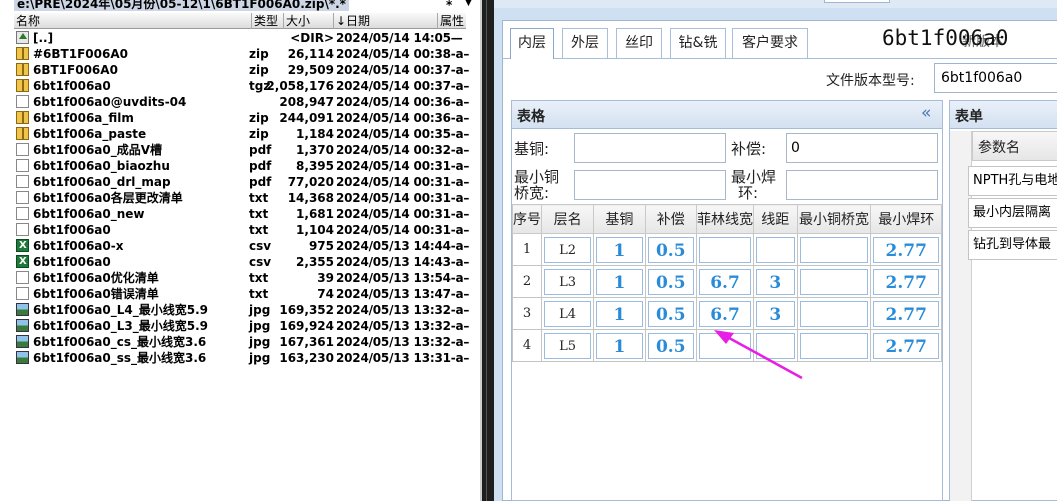 Image resolution: width=1057 pixels, height=501 pixels. Describe the element at coordinates (862, 185) in the screenshot. I see `min-annular-ring-input` at that location.